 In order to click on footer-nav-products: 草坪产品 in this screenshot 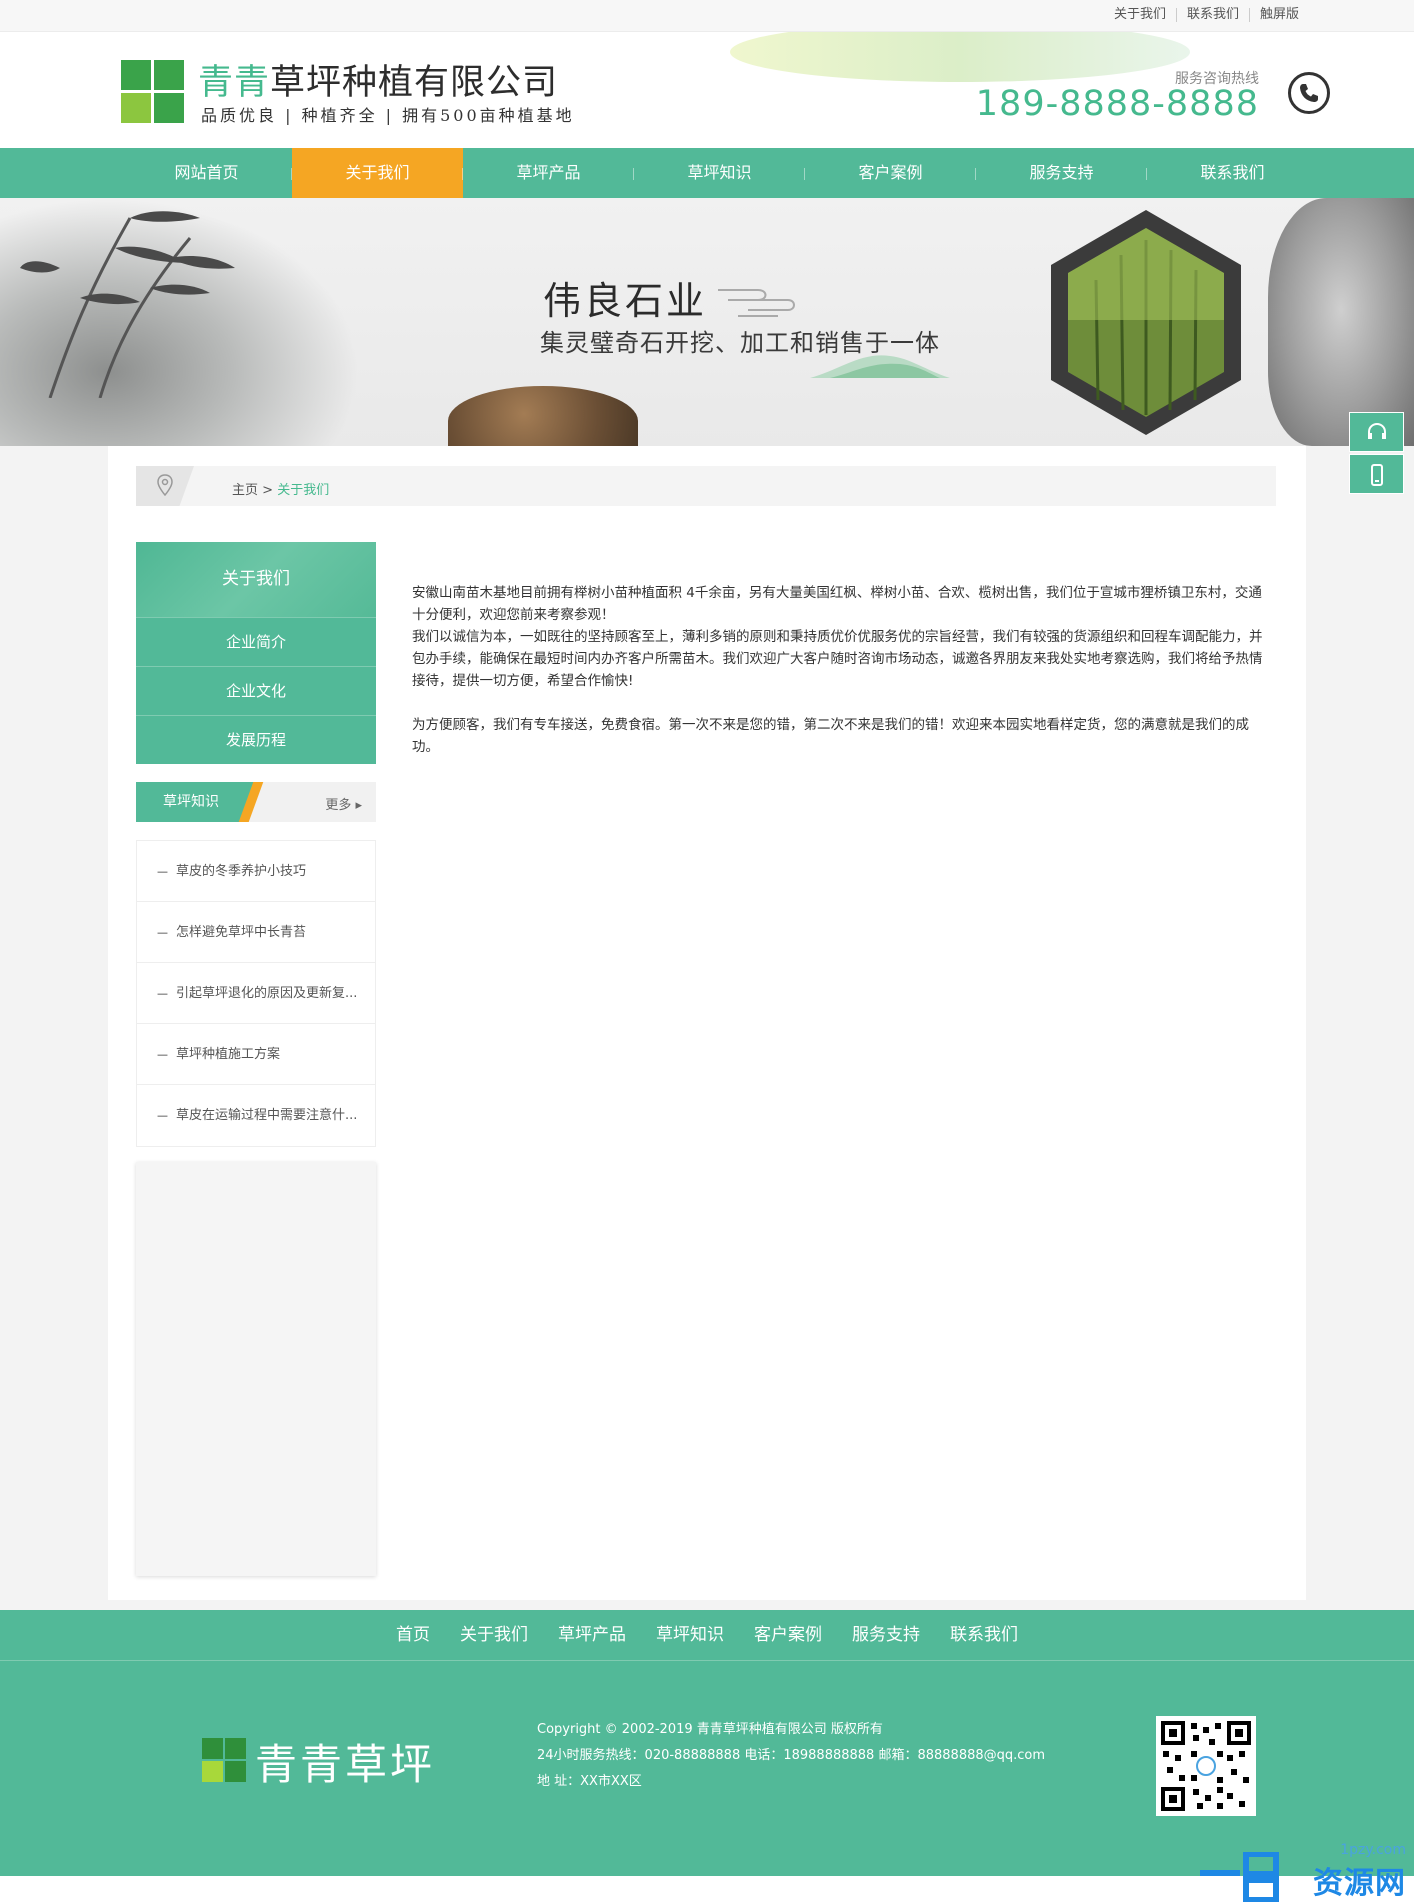, I will do `click(592, 1635)`.